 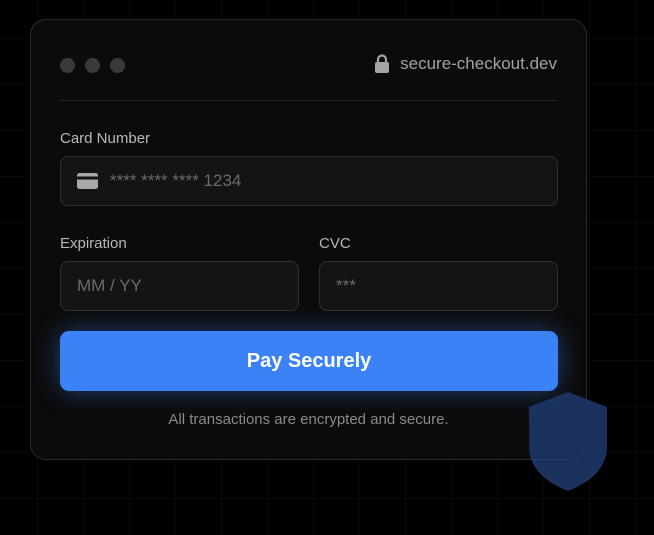 What do you see at coordinates (105, 138) in the screenshot?
I see `card-number-label: Card Number` at bounding box center [105, 138].